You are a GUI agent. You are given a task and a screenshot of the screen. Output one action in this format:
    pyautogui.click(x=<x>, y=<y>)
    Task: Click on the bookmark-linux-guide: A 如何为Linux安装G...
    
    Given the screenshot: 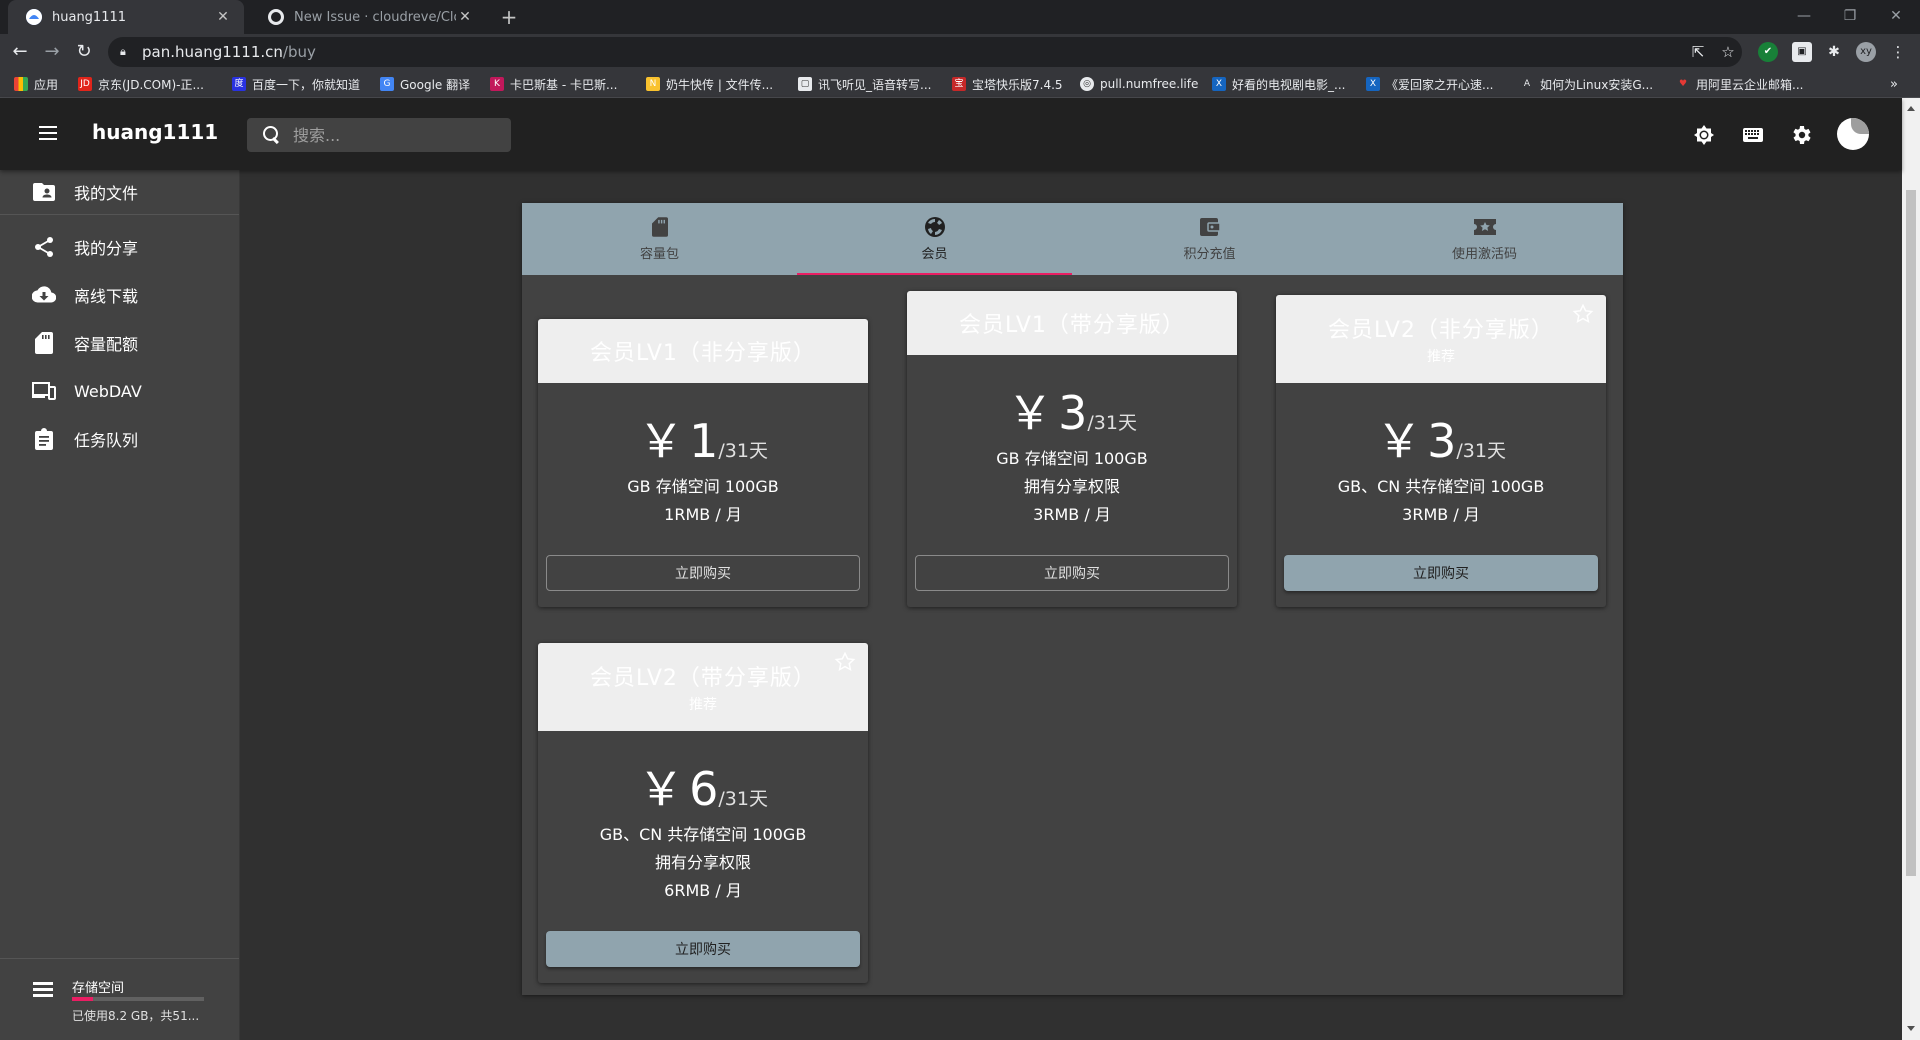 What is the action you would take?
    pyautogui.click(x=1586, y=84)
    